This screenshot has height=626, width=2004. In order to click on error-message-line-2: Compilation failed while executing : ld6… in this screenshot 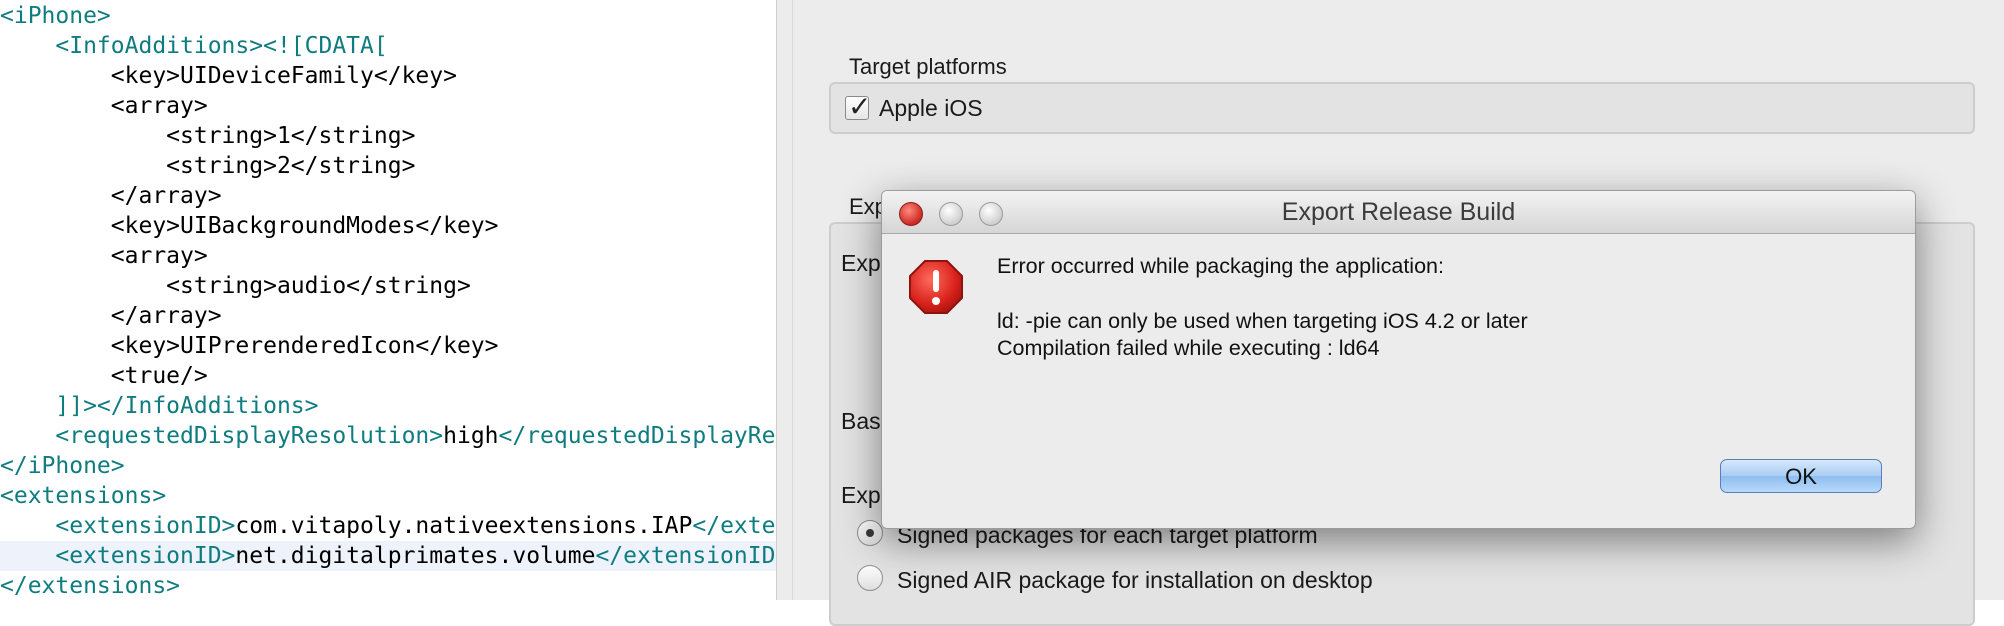, I will do `click(1188, 348)`.